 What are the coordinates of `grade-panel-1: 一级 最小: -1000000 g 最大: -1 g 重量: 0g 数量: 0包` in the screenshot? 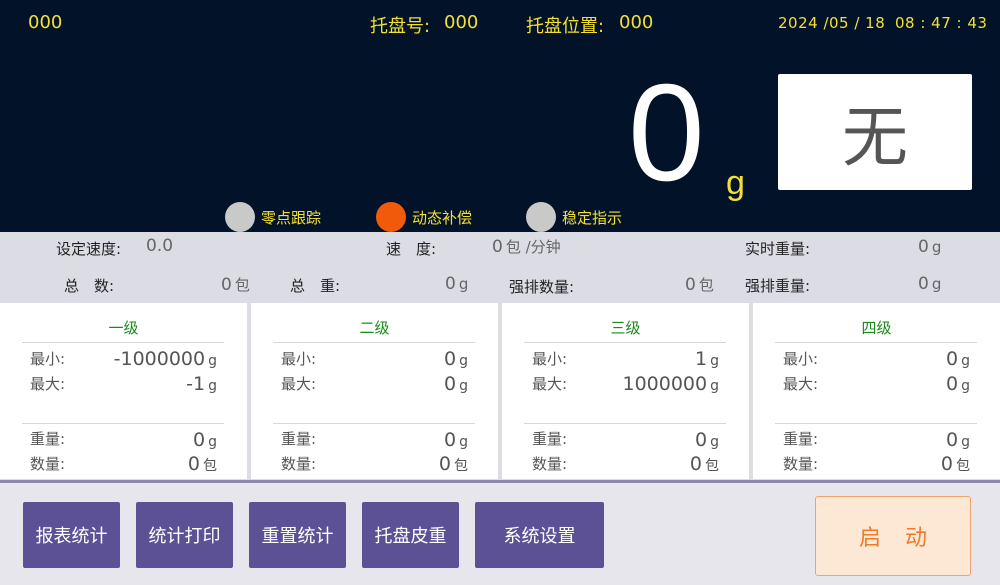 It's located at (123, 391).